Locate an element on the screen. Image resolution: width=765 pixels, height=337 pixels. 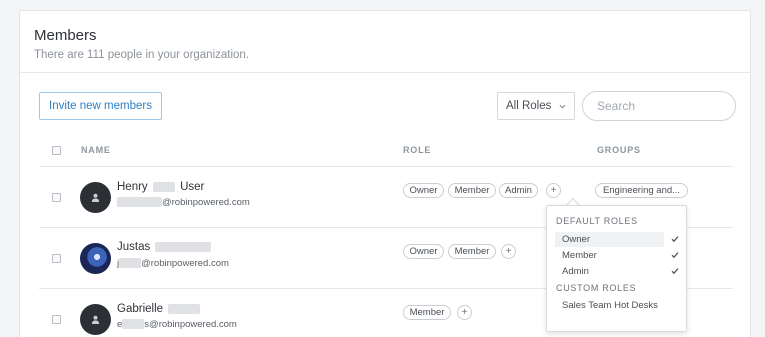
default-roles-heading: DEFAULT ROLES is located at coordinates (597, 221).